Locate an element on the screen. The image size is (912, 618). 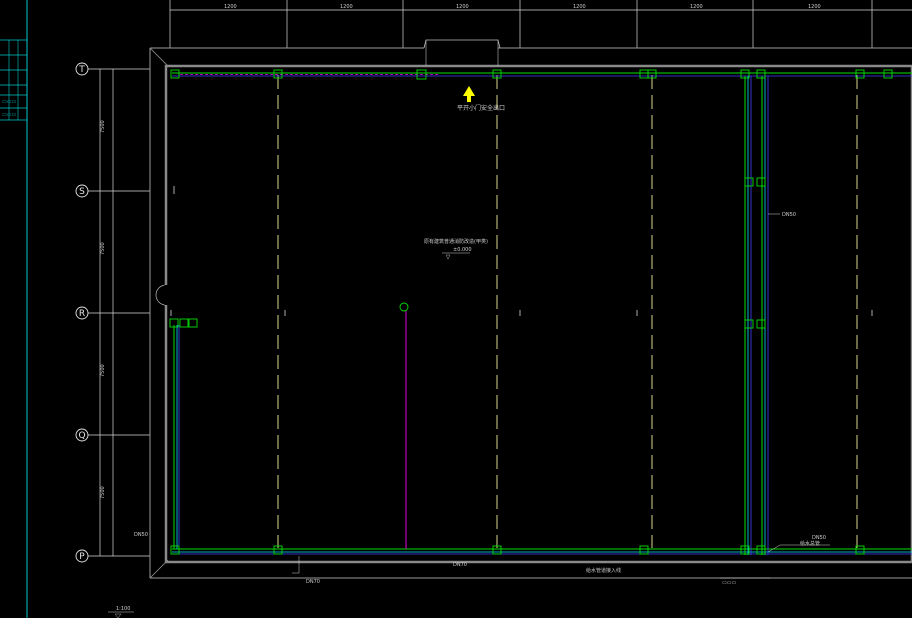
bottom-pipe-label: 给水管道接入线 is located at coordinates (603, 570).